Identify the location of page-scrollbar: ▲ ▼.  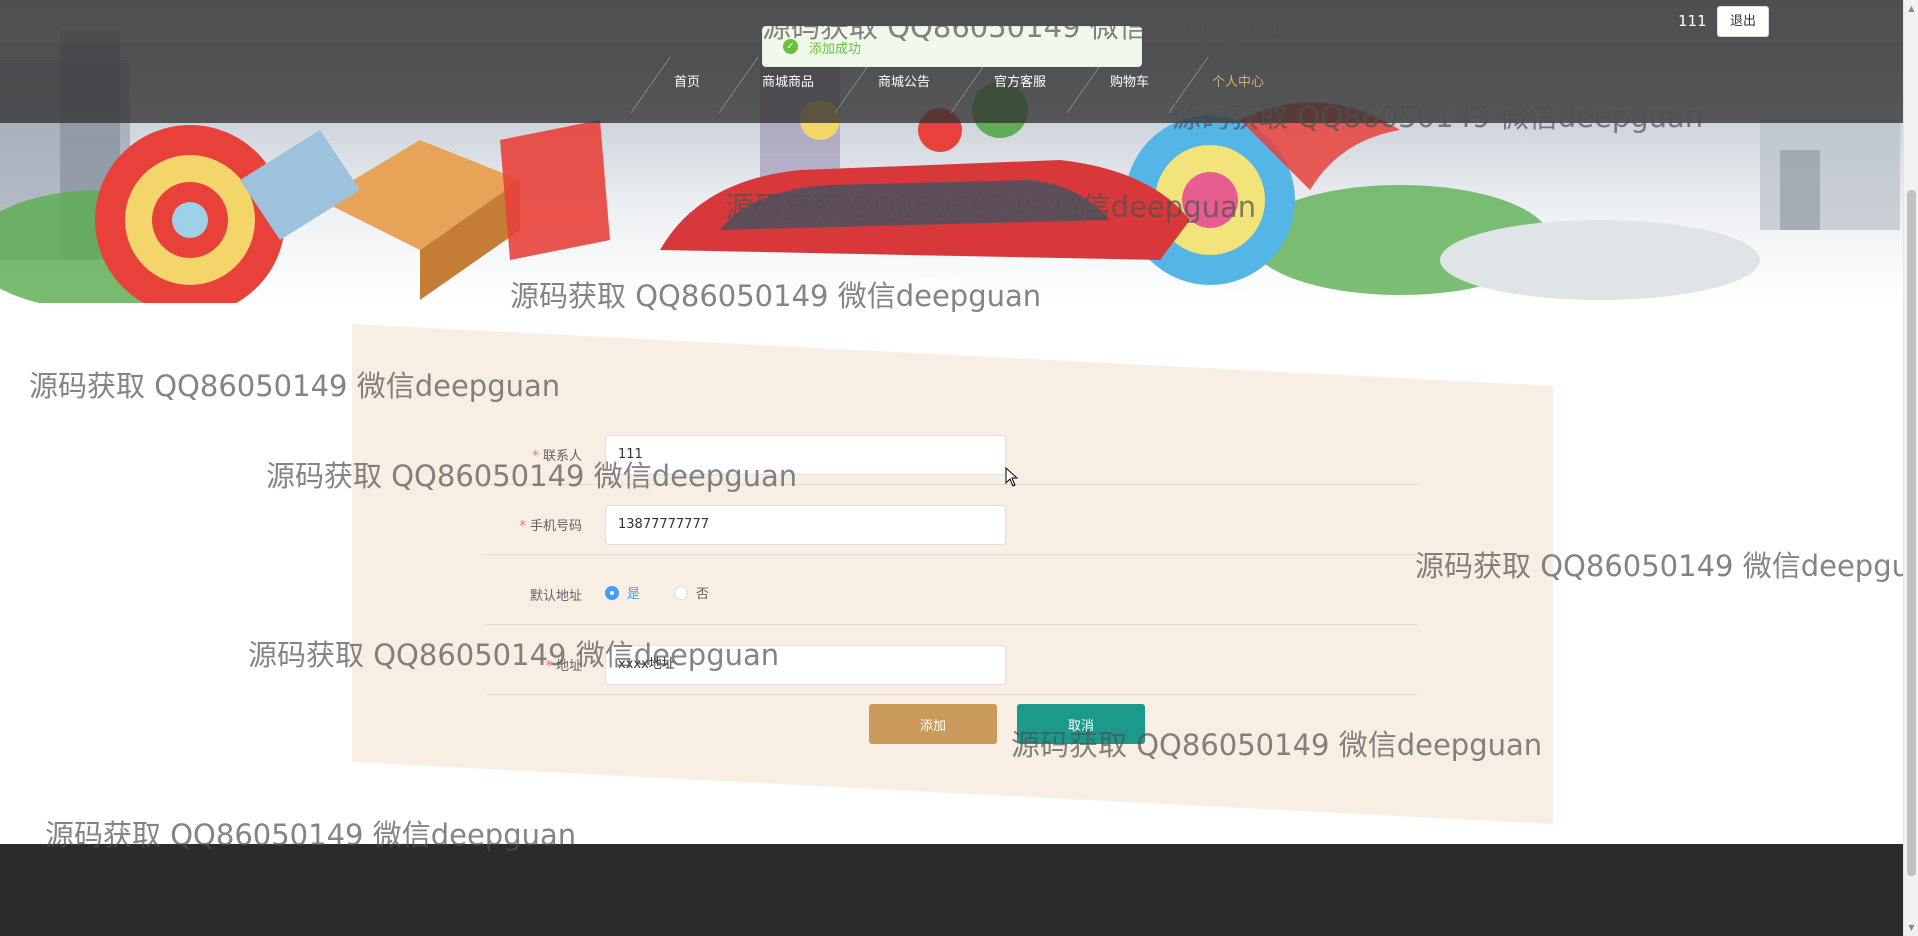
(1910, 468).